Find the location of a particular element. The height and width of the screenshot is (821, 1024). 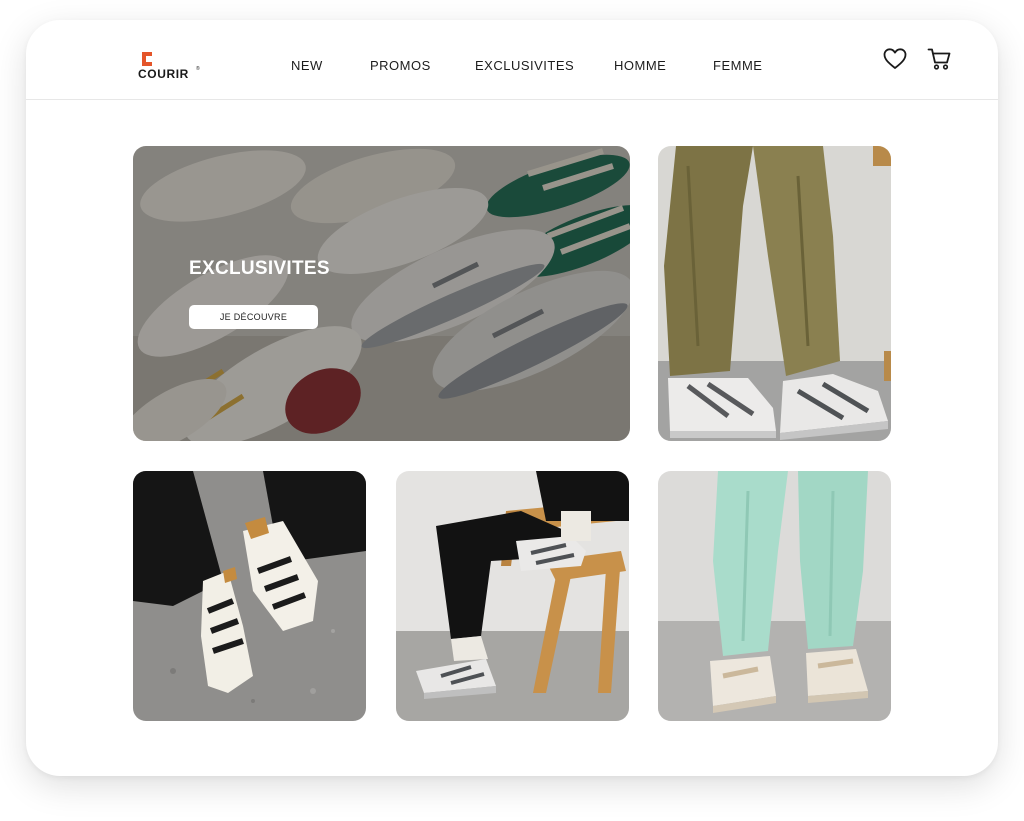

nav-item-femme: FEMME is located at coordinates (737, 65).